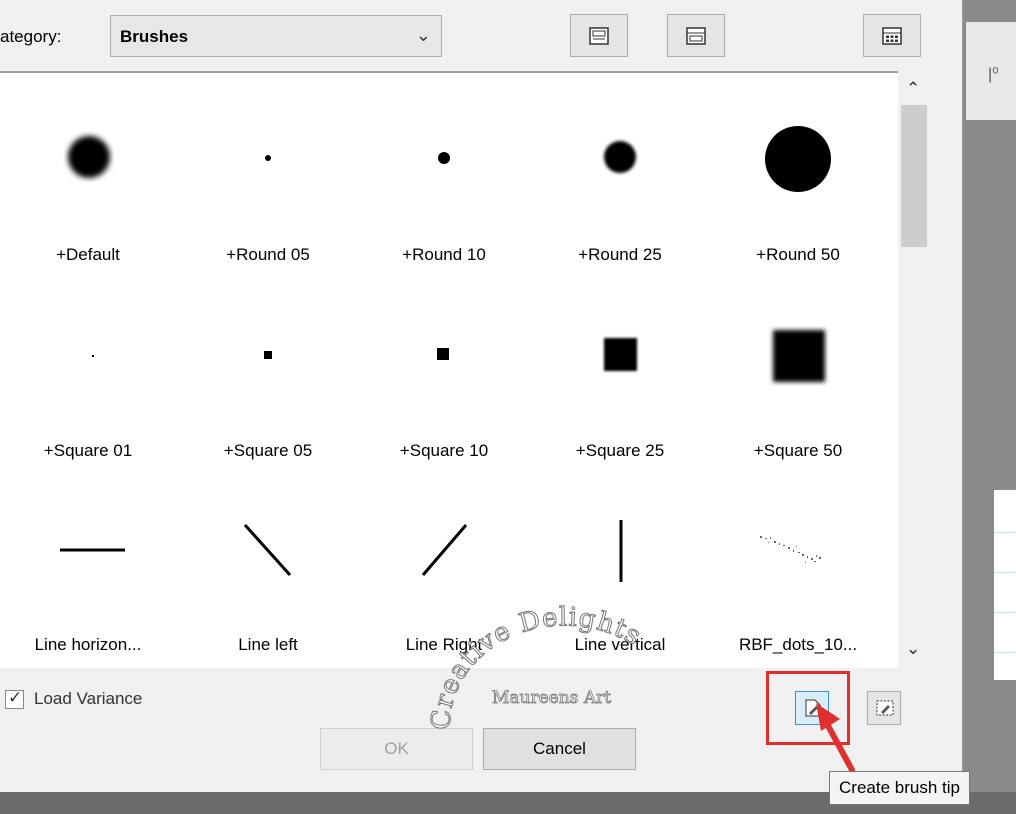 The image size is (1016, 814). Describe the element at coordinates (92, 550) in the screenshot. I see `brush-preview-line-horizontal` at that location.